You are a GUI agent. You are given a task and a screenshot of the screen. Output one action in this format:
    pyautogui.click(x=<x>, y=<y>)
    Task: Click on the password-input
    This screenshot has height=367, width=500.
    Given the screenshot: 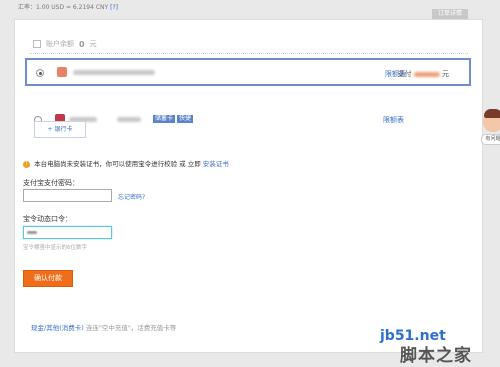 What is the action you would take?
    pyautogui.click(x=67, y=195)
    